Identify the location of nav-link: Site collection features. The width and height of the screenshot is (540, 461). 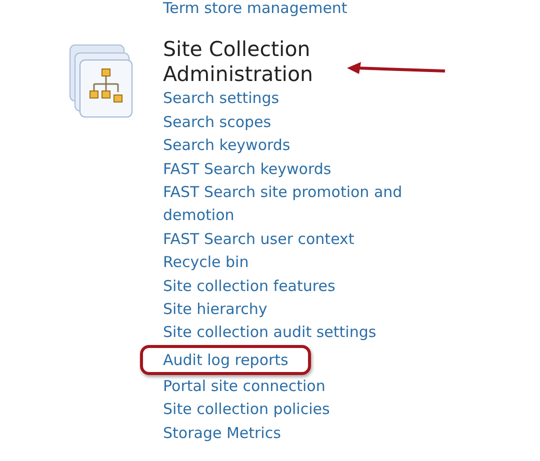
(249, 286).